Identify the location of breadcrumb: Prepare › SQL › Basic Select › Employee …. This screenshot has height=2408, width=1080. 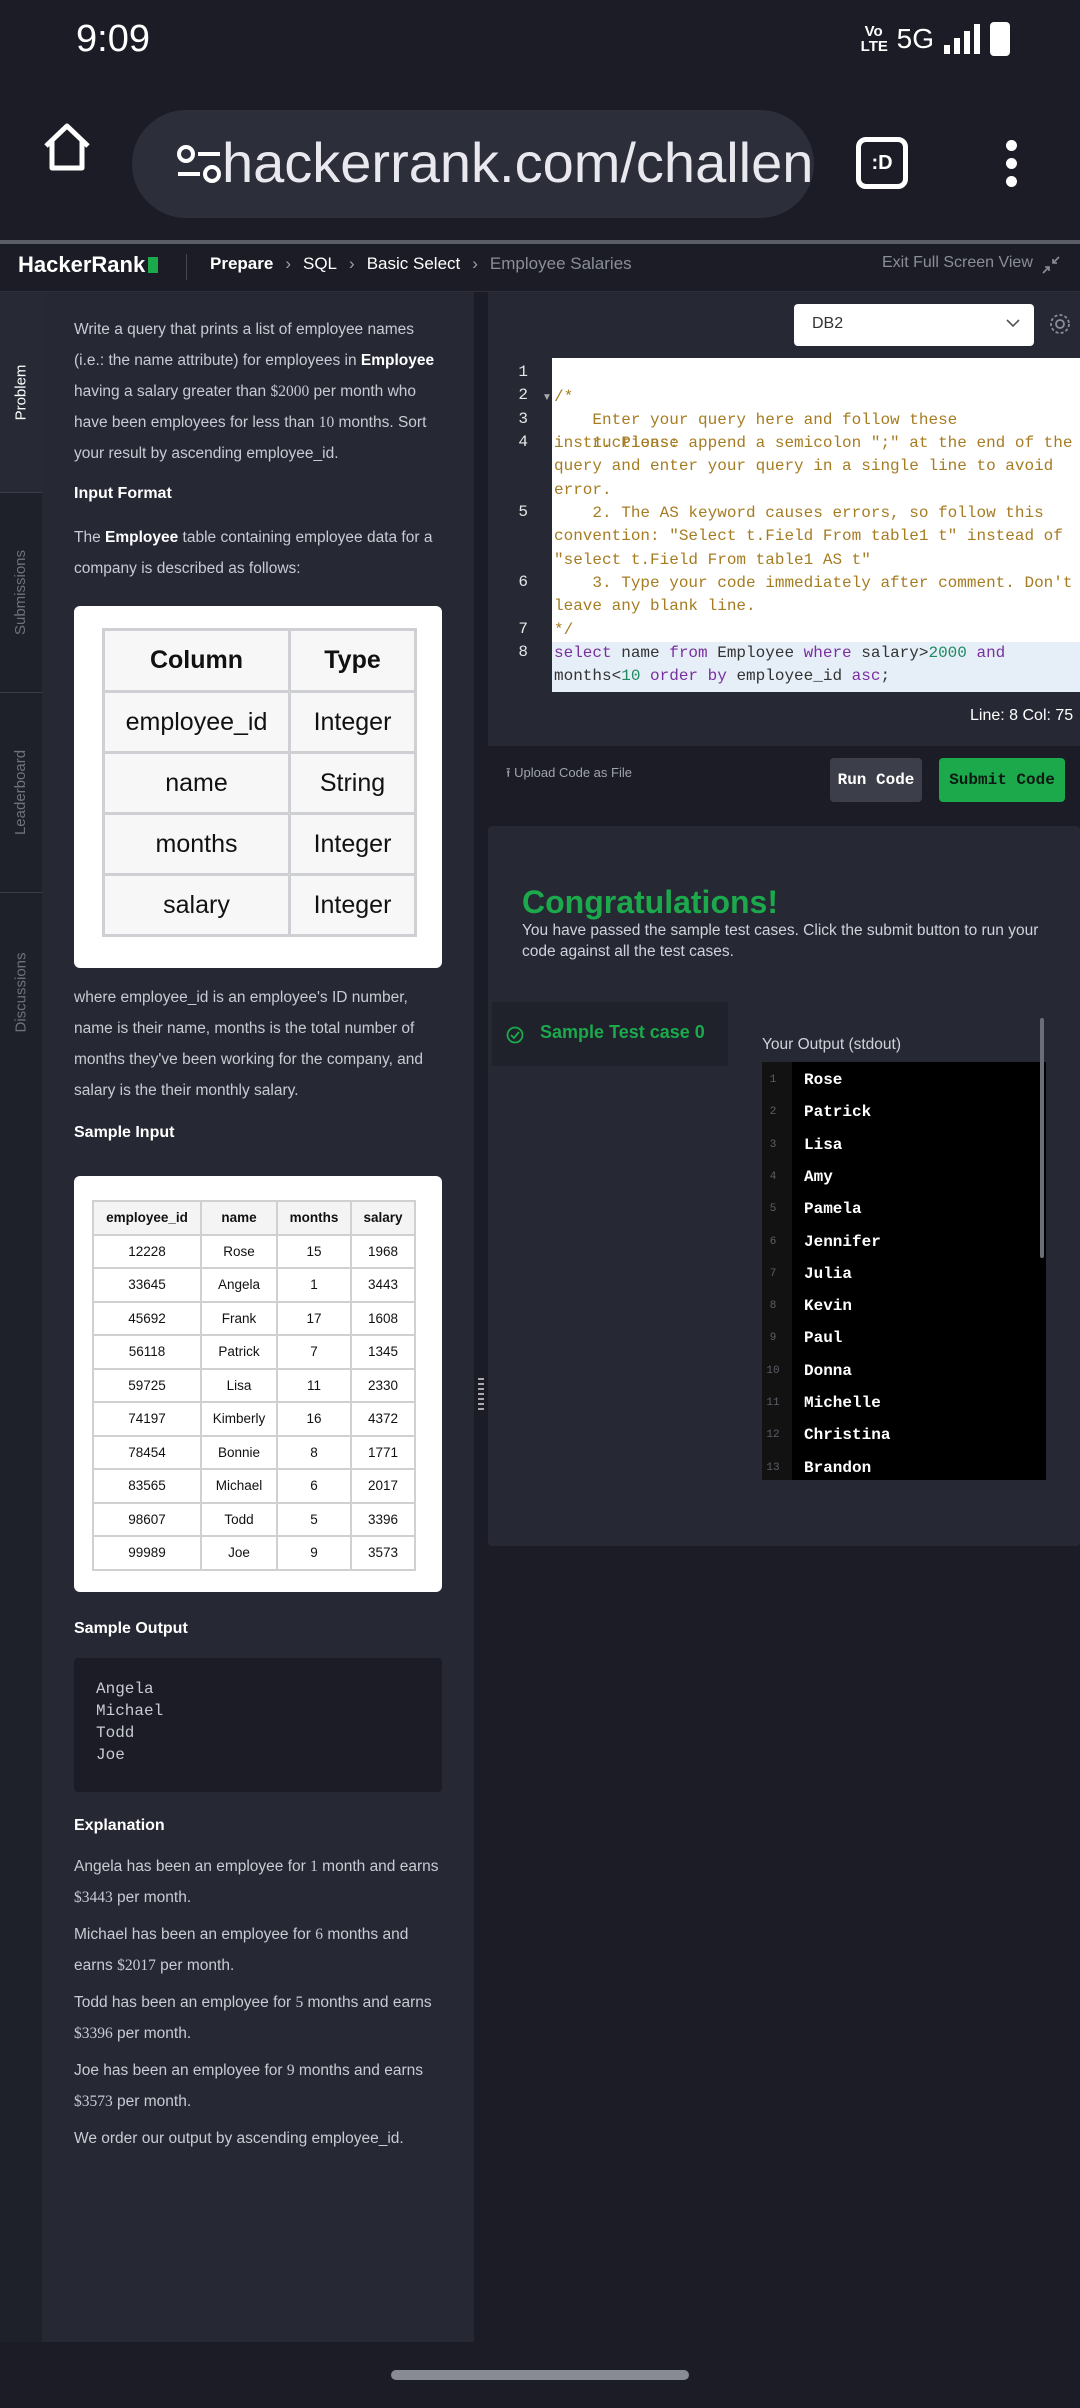
(421, 264).